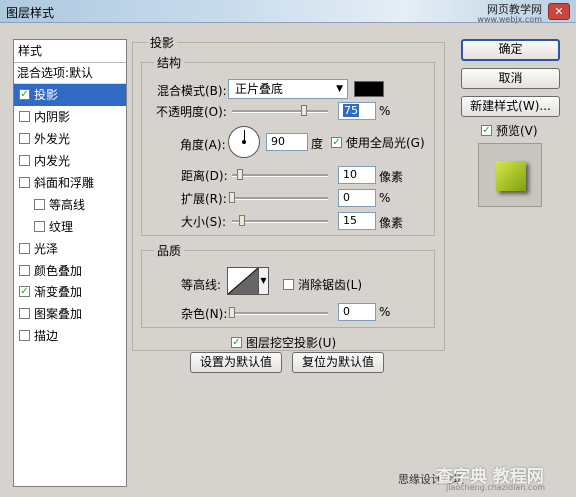 The image size is (576, 497). What do you see at coordinates (280, 174) in the screenshot?
I see `distance-slider` at bounding box center [280, 174].